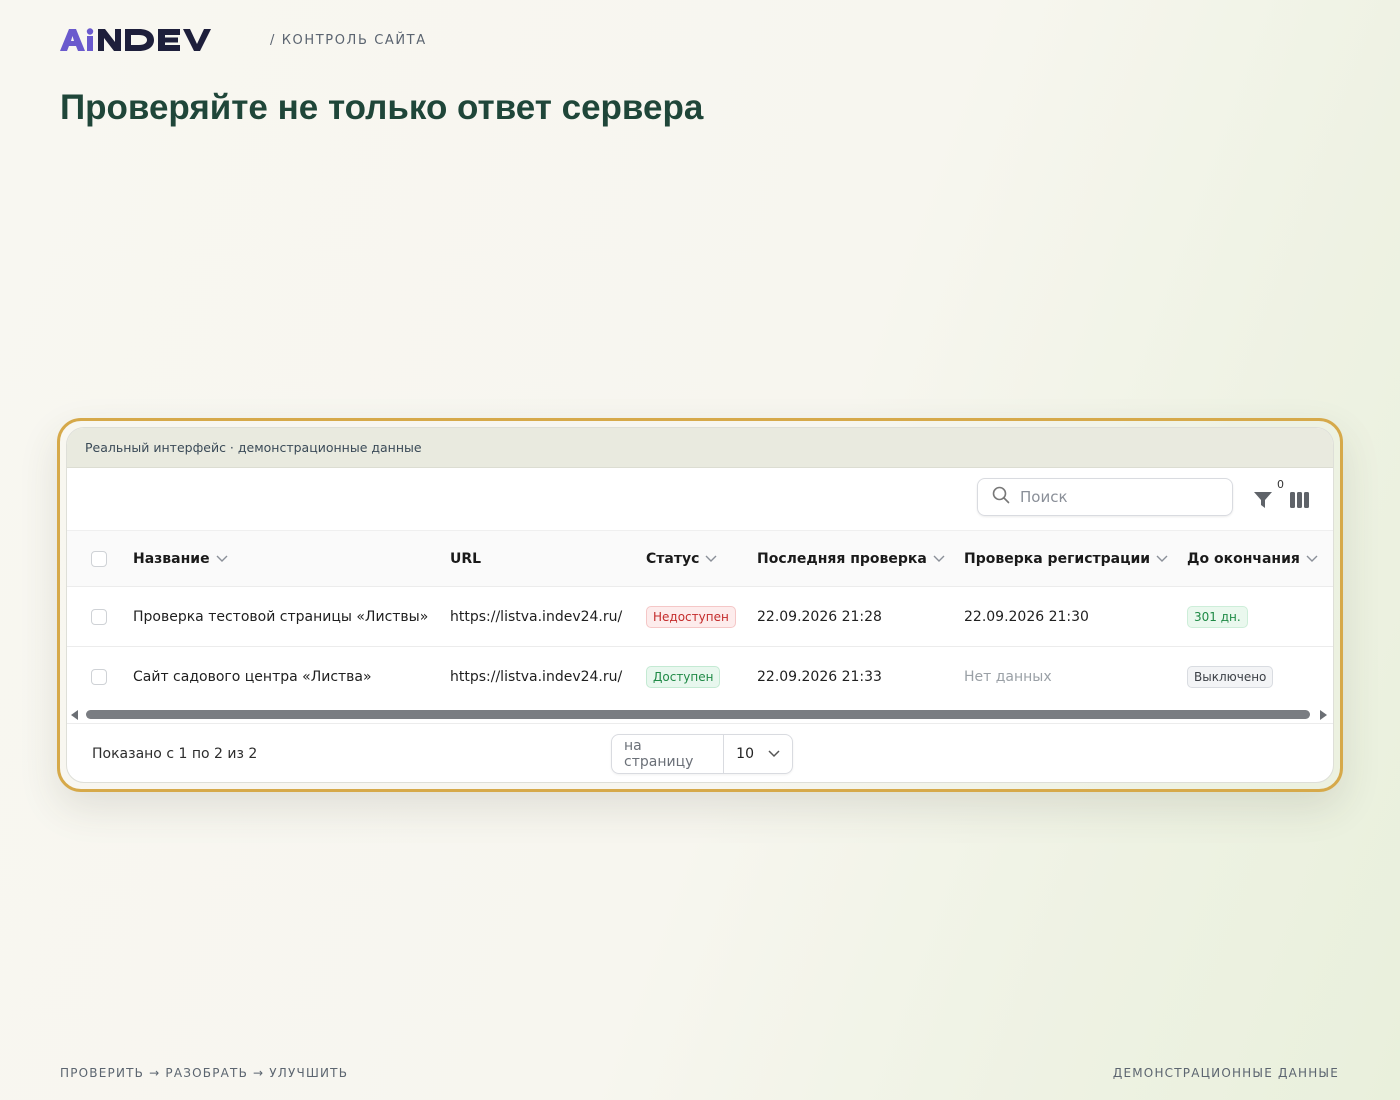 This screenshot has height=1100, width=1400. What do you see at coordinates (1057, 558) in the screenshot?
I see `column-label: Проверка регистрации` at bounding box center [1057, 558].